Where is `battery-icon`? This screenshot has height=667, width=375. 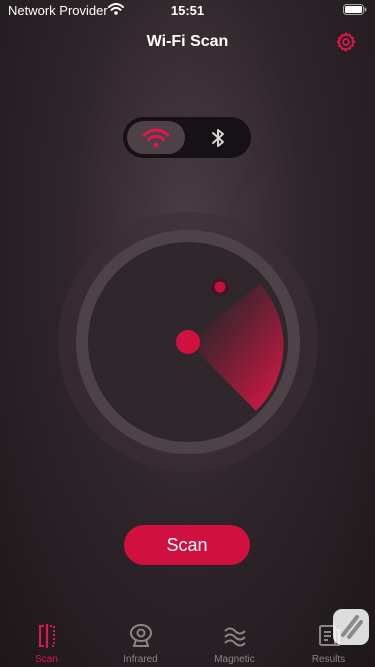
battery-icon is located at coordinates (355, 9).